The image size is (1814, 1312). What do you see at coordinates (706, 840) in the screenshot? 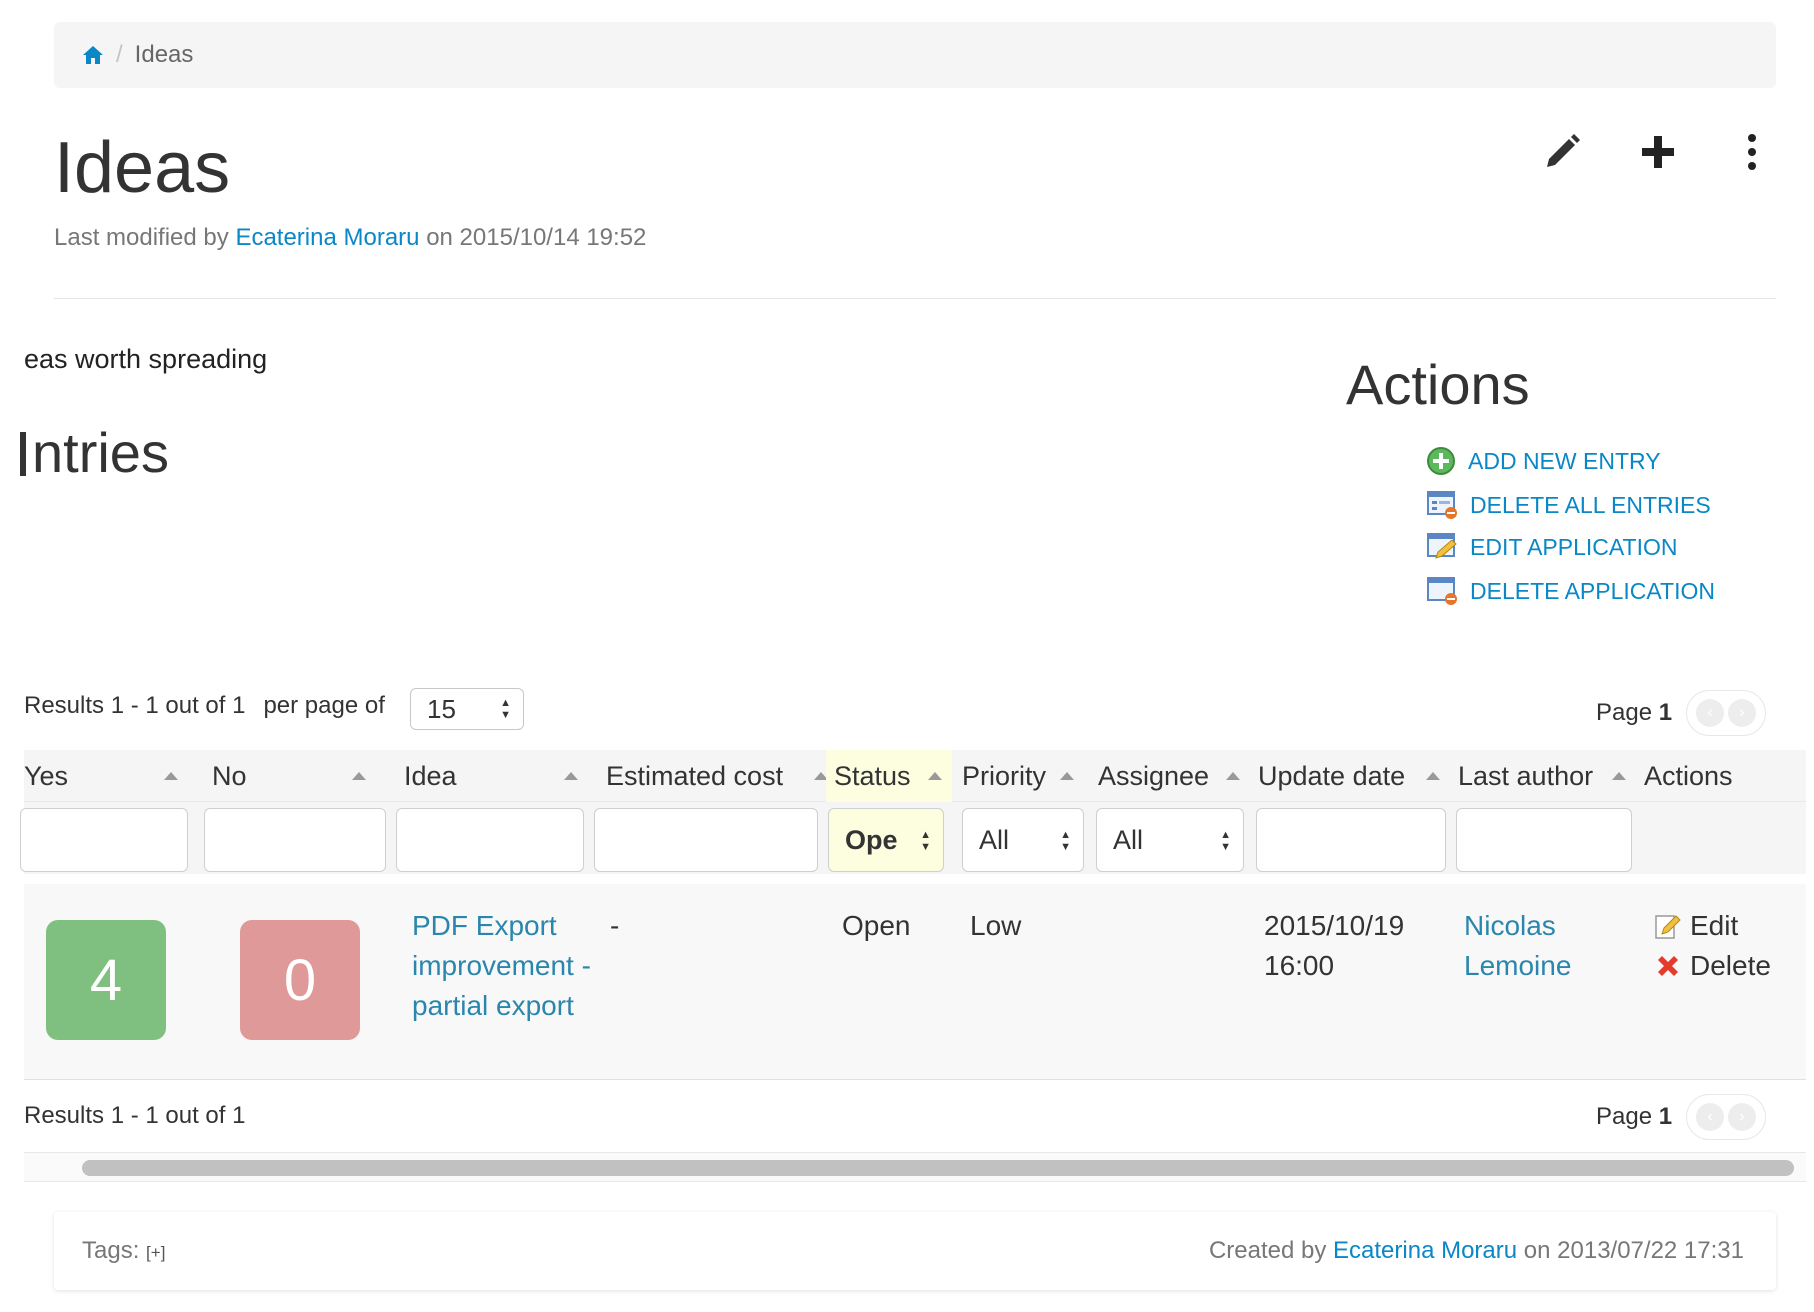
I see `filter-cost-input` at bounding box center [706, 840].